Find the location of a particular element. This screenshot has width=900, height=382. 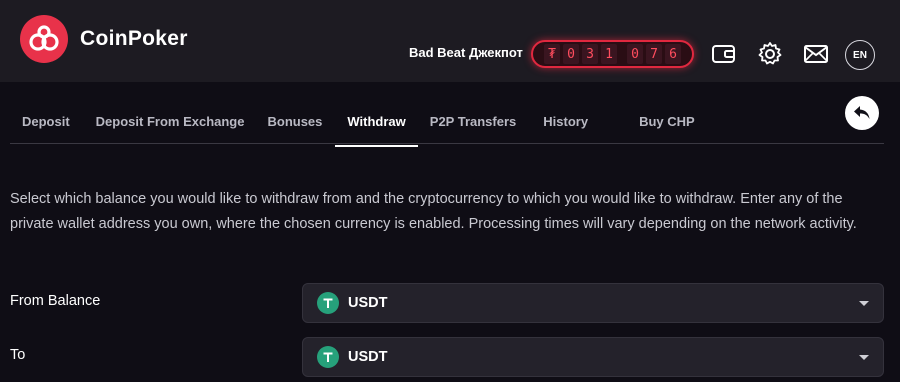

mail-icon is located at coordinates (816, 54).